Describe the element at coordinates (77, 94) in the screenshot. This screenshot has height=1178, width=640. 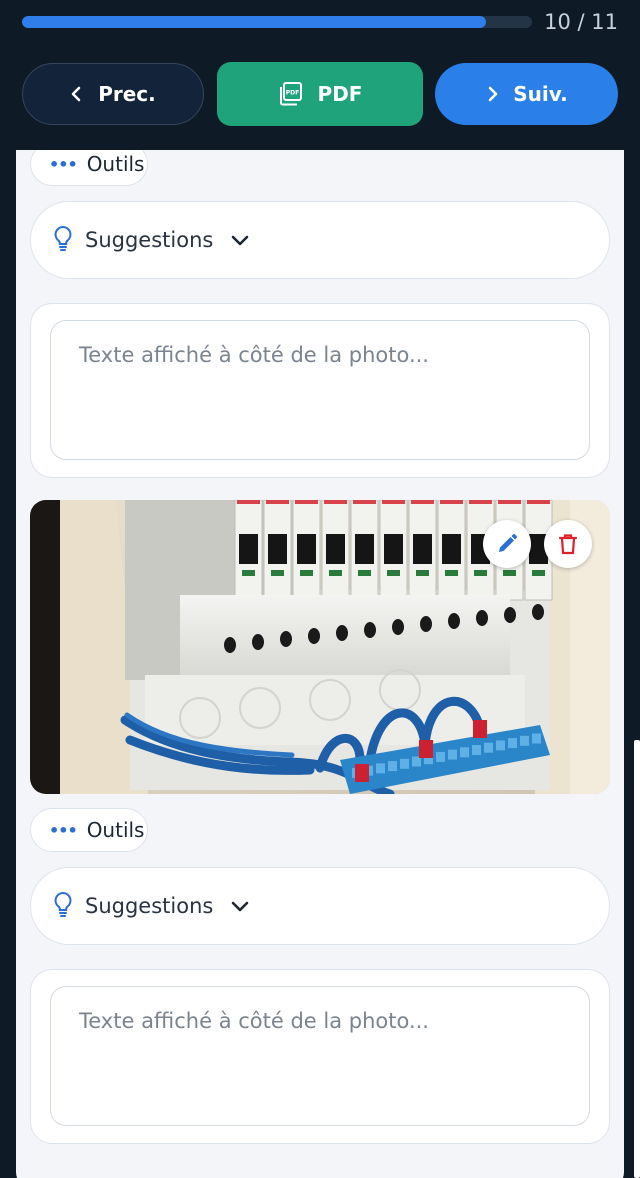
I see `chevron-left-icon` at that location.